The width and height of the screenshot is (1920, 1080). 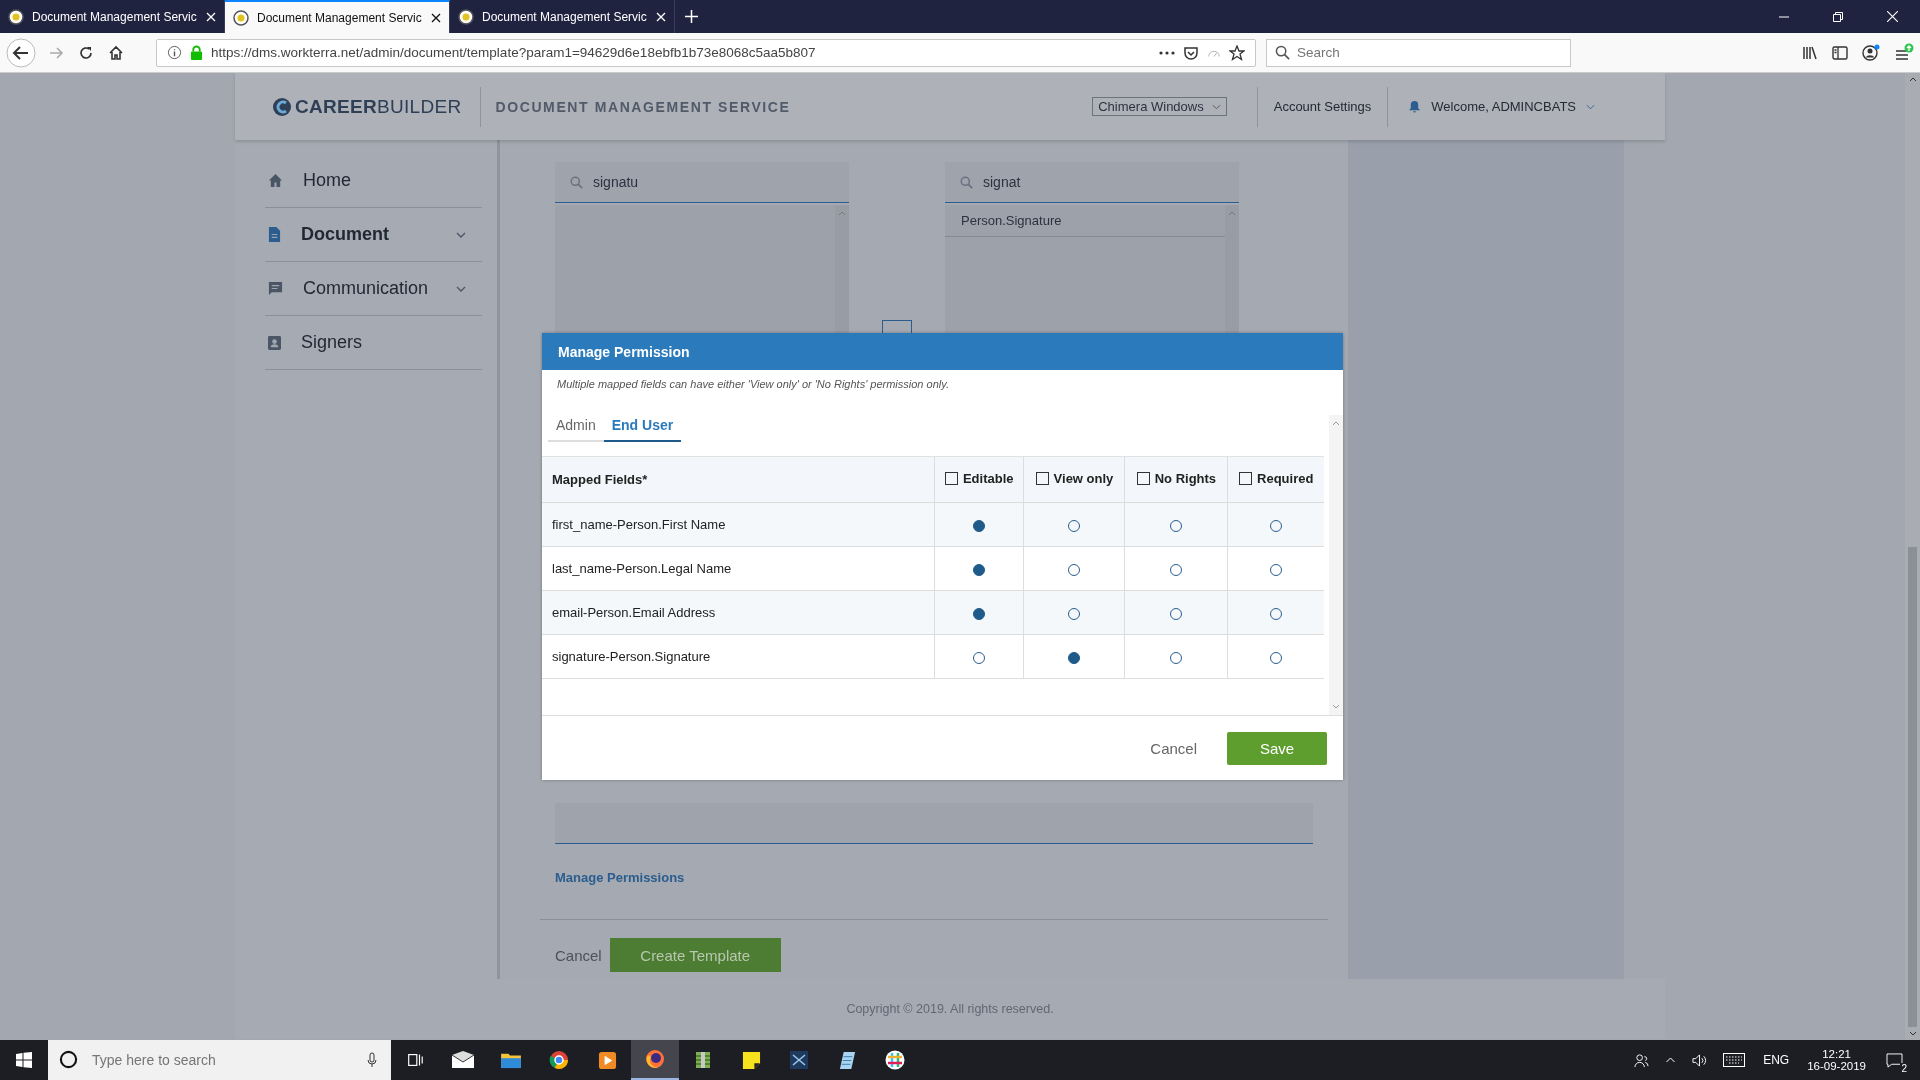 I want to click on column-header: Required, so click(x=1275, y=479).